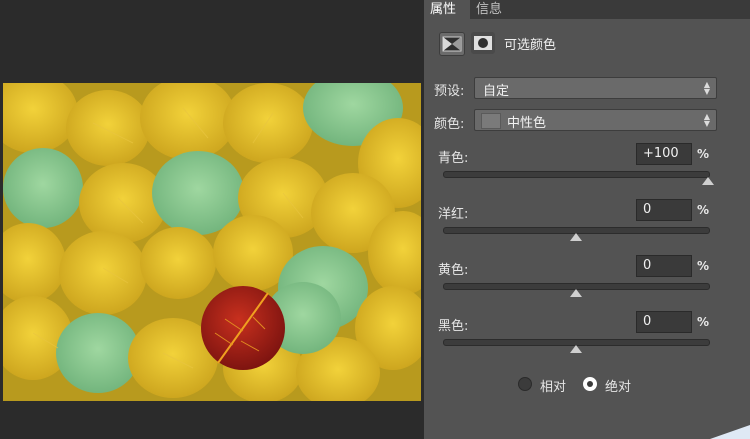  I want to click on black-slider-thumb, so click(575, 349).